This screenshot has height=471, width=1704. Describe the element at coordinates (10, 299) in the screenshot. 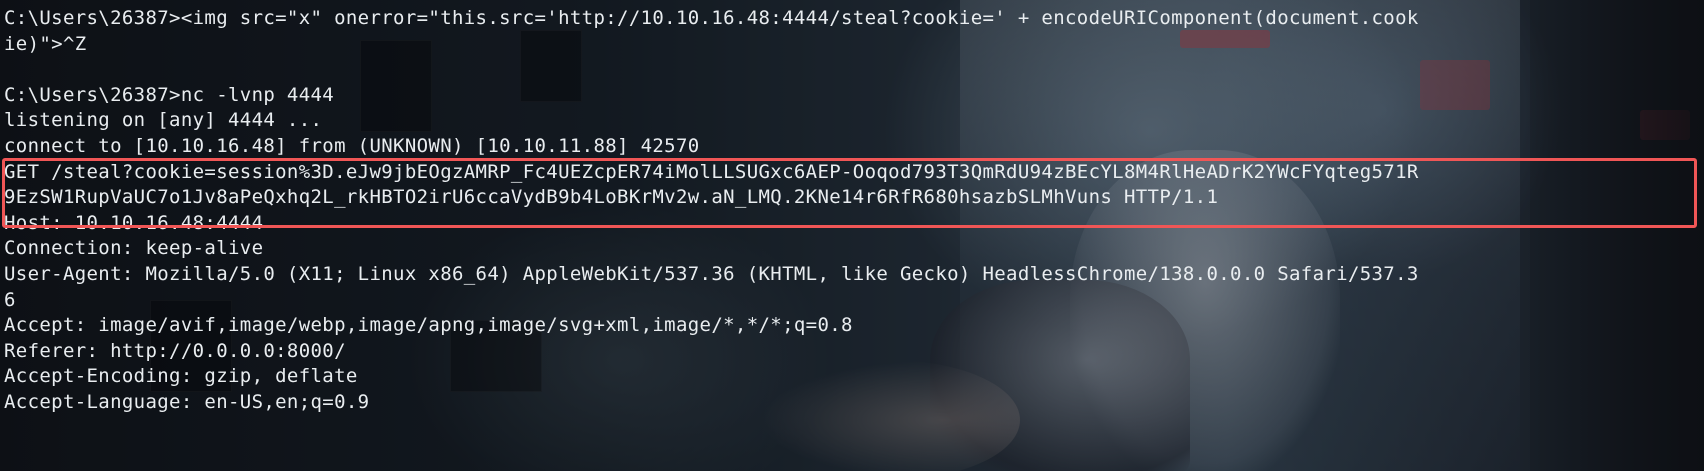

I see `terminal-line: 6` at that location.